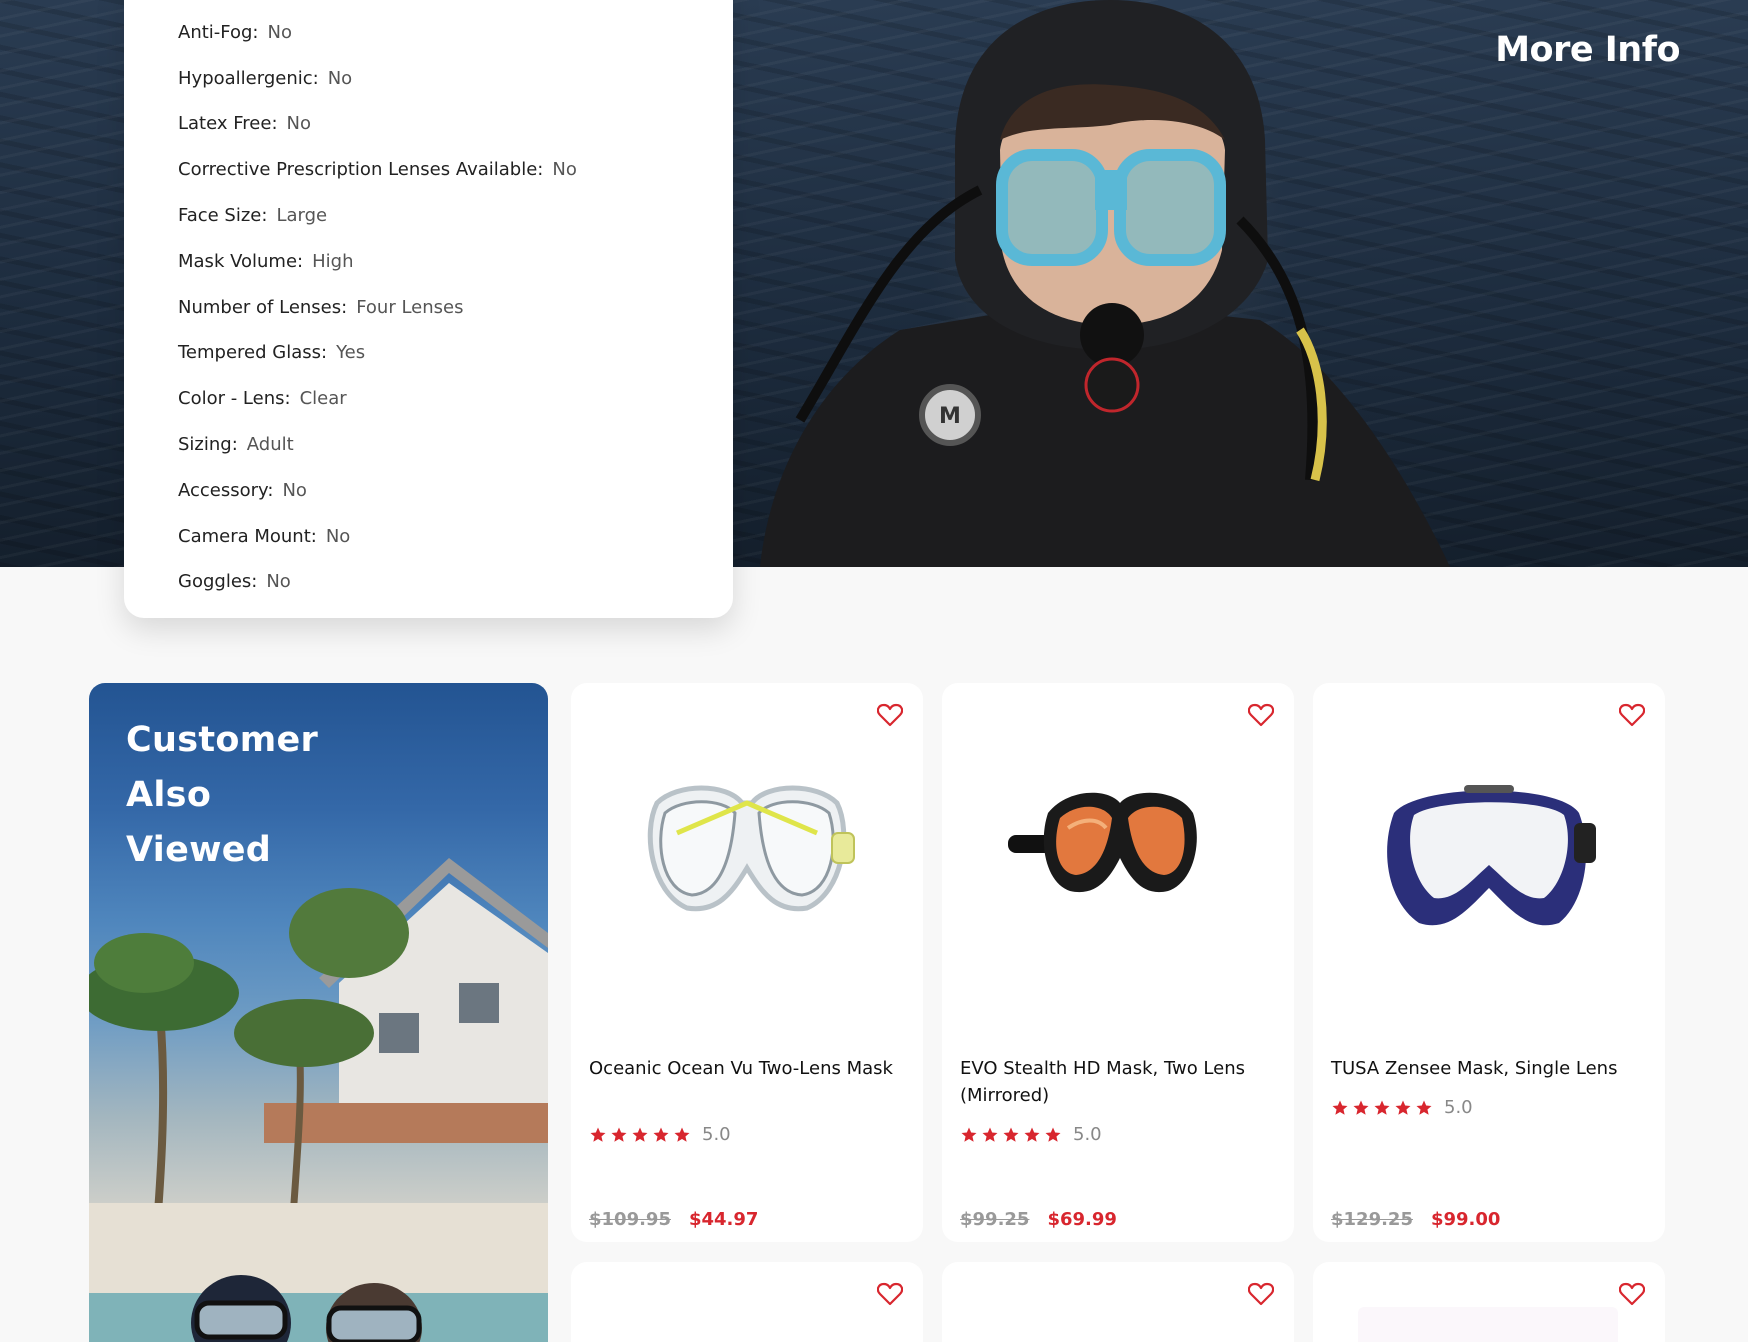  What do you see at coordinates (333, 261) in the screenshot?
I see `spec-value: High` at bounding box center [333, 261].